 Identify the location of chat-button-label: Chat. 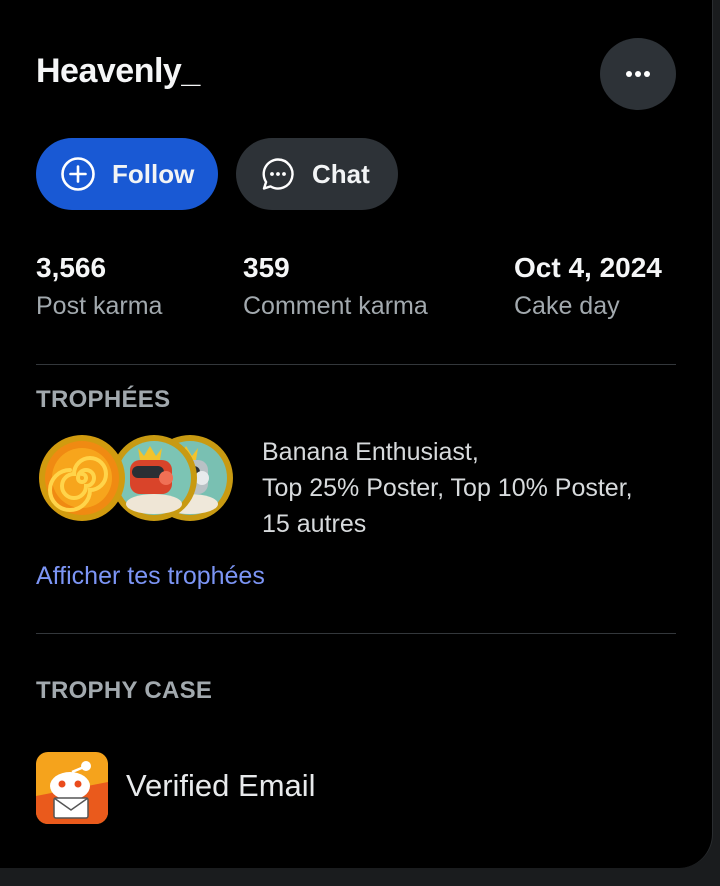
(341, 173).